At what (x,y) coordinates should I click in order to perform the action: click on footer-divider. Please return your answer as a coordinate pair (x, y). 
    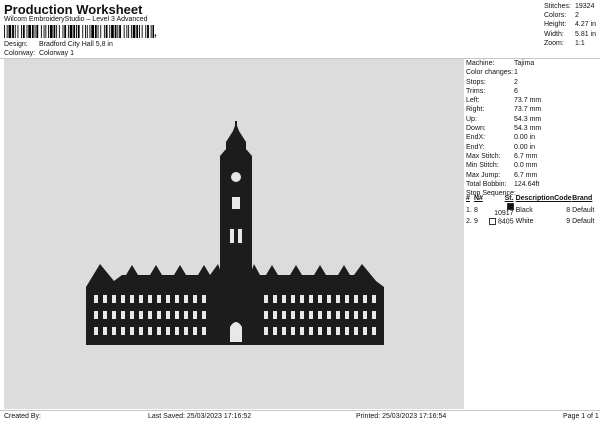
    Looking at the image, I should click on (300, 410).